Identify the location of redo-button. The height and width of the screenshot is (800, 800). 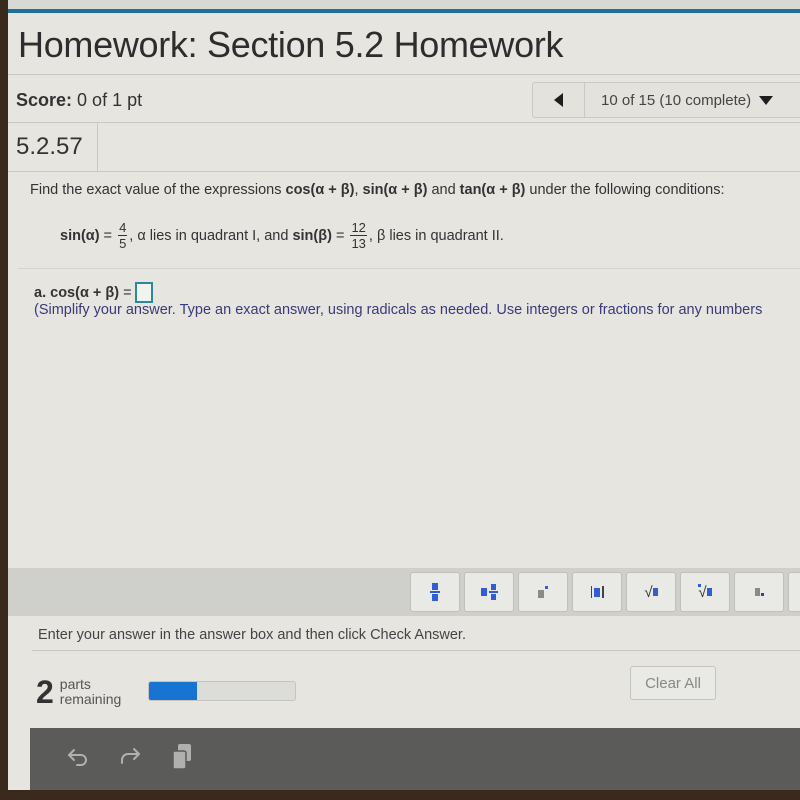
(130, 757).